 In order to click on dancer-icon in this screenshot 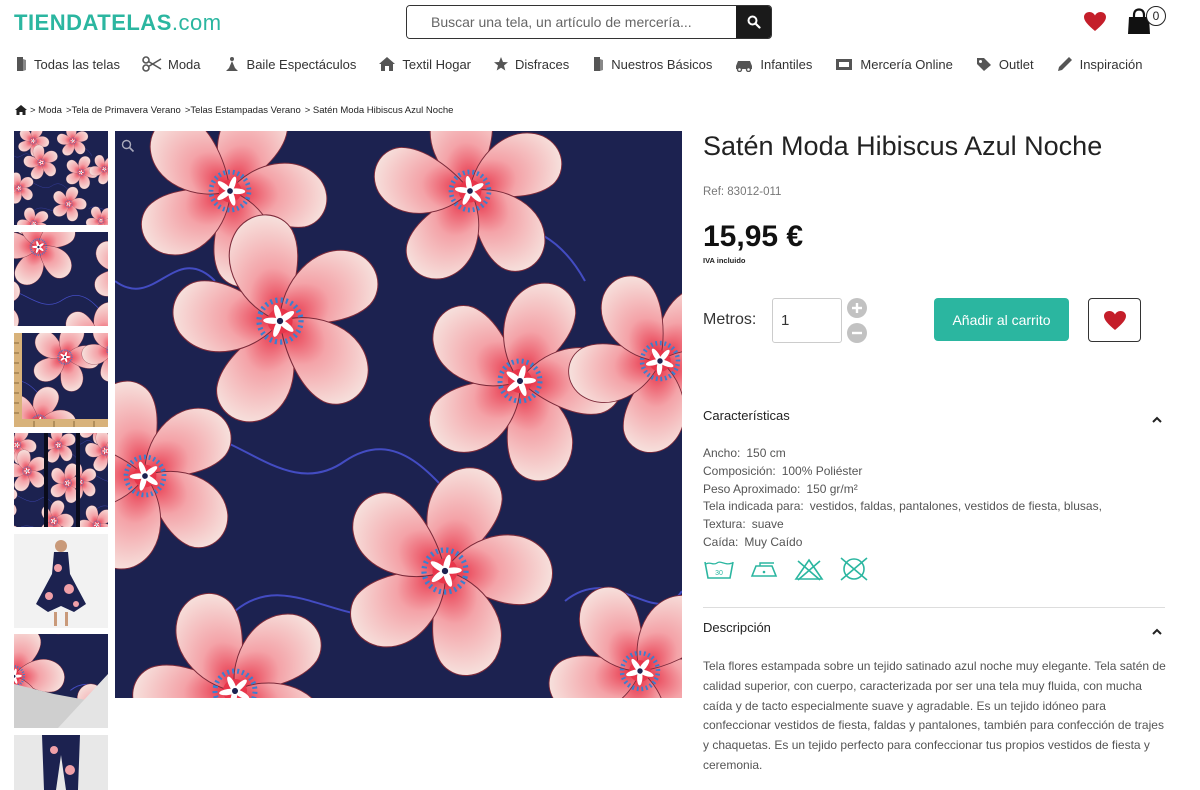, I will do `click(231, 64)`.